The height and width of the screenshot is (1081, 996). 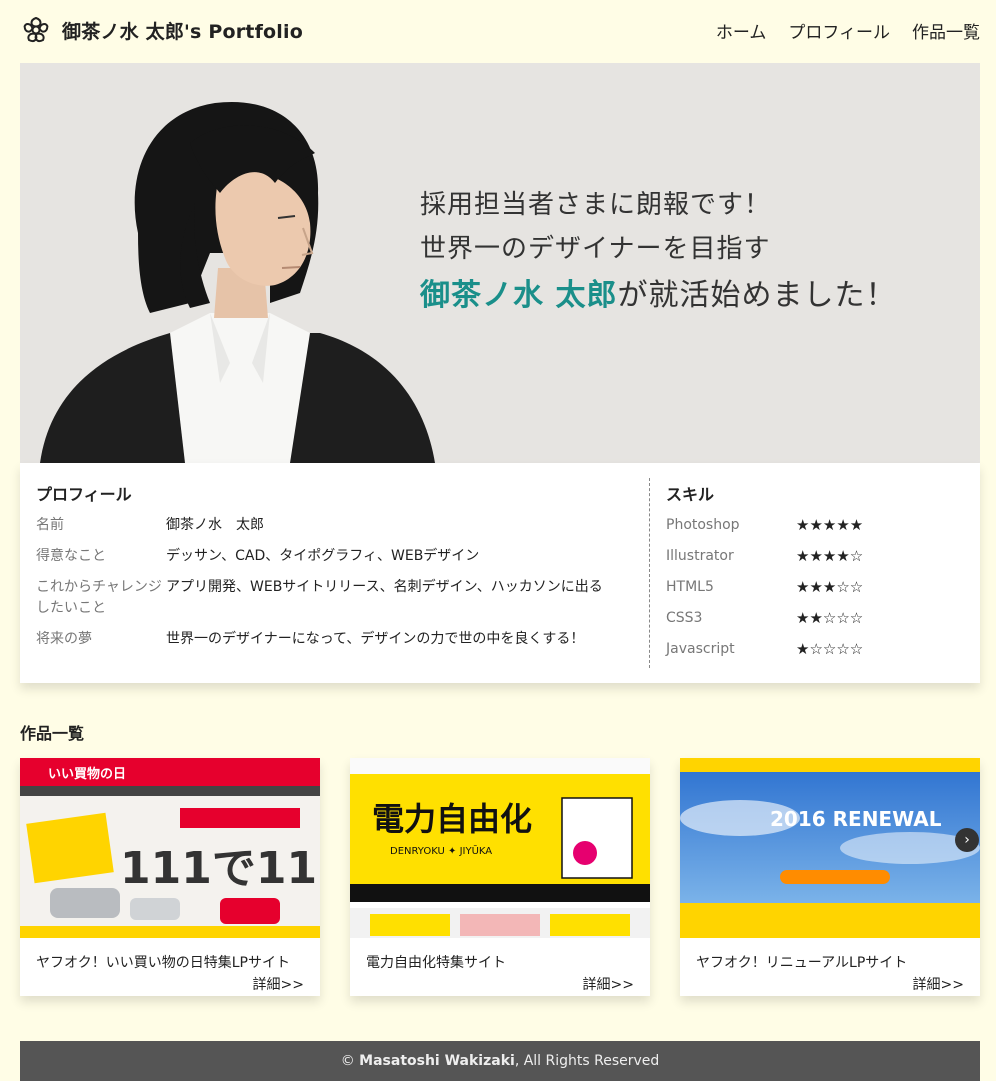 I want to click on skill-row: Javascript ★☆☆☆☆, so click(x=815, y=649).